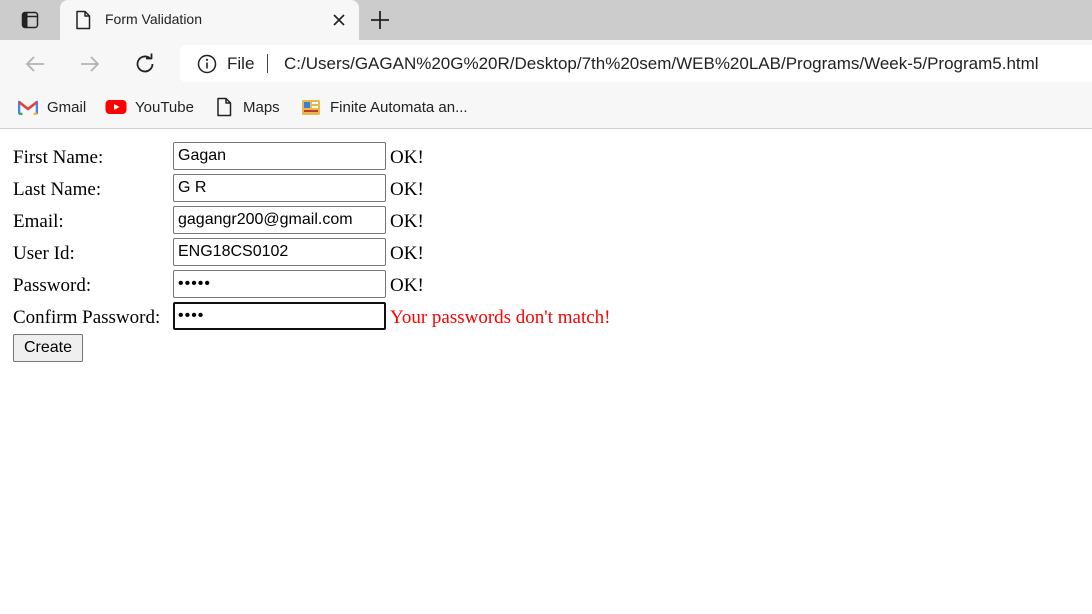 Image resolution: width=1092 pixels, height=614 pixels. I want to click on info-icon, so click(207, 64).